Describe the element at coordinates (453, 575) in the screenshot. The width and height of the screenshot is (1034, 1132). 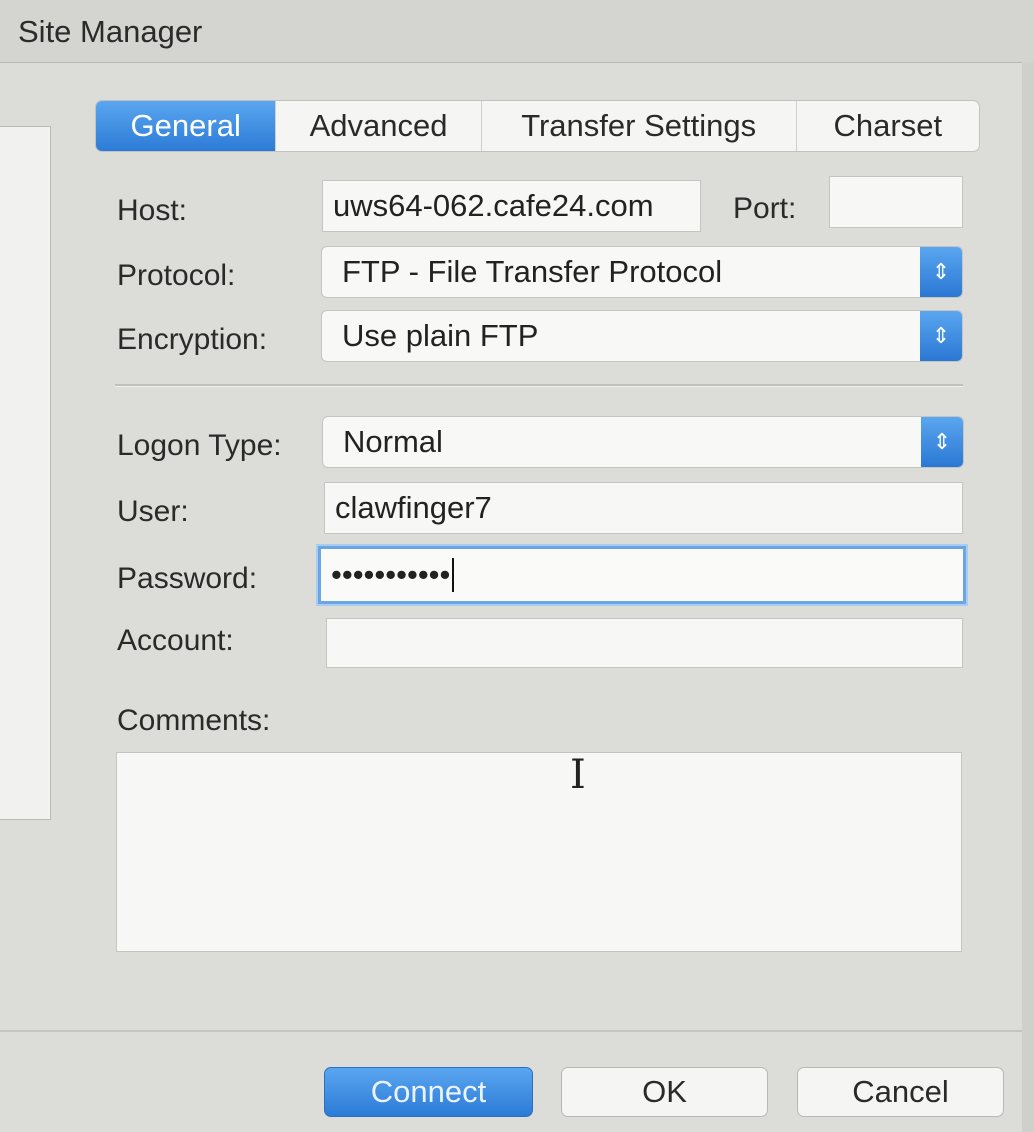
I see `text-caret` at that location.